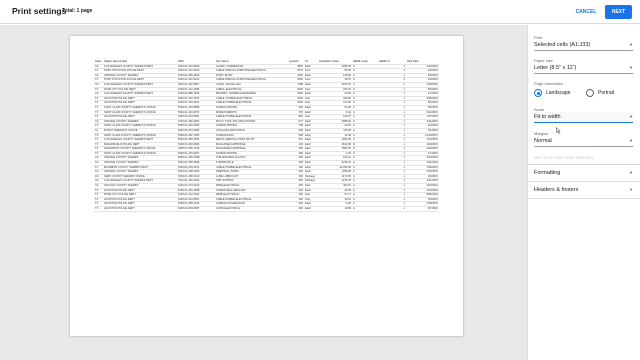 The width and height of the screenshot is (640, 360). I want to click on scale-select: Fit to width ▼, so click(583, 117).